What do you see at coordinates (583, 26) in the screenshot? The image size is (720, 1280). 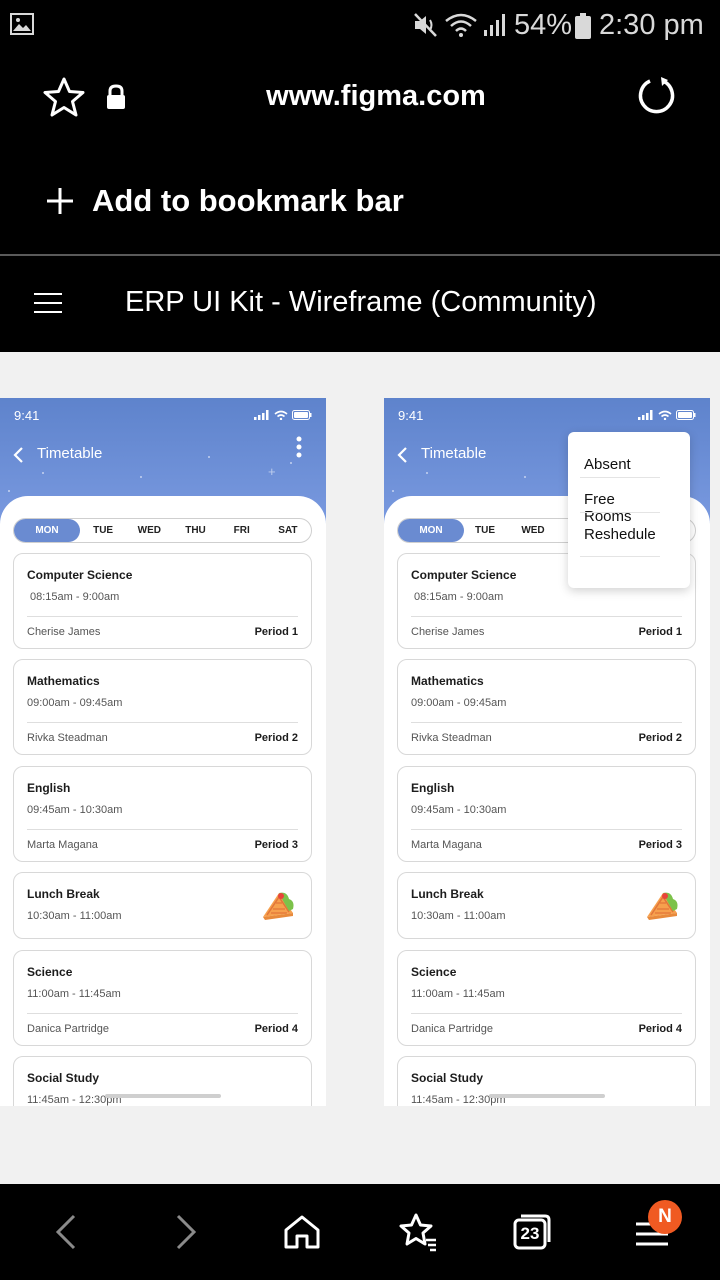 I see `battery-icon` at bounding box center [583, 26].